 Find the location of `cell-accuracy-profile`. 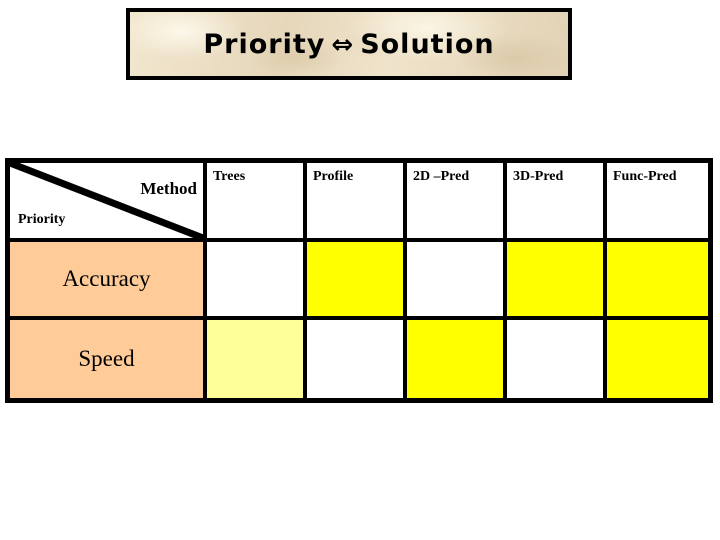

cell-accuracy-profile is located at coordinates (357, 281).